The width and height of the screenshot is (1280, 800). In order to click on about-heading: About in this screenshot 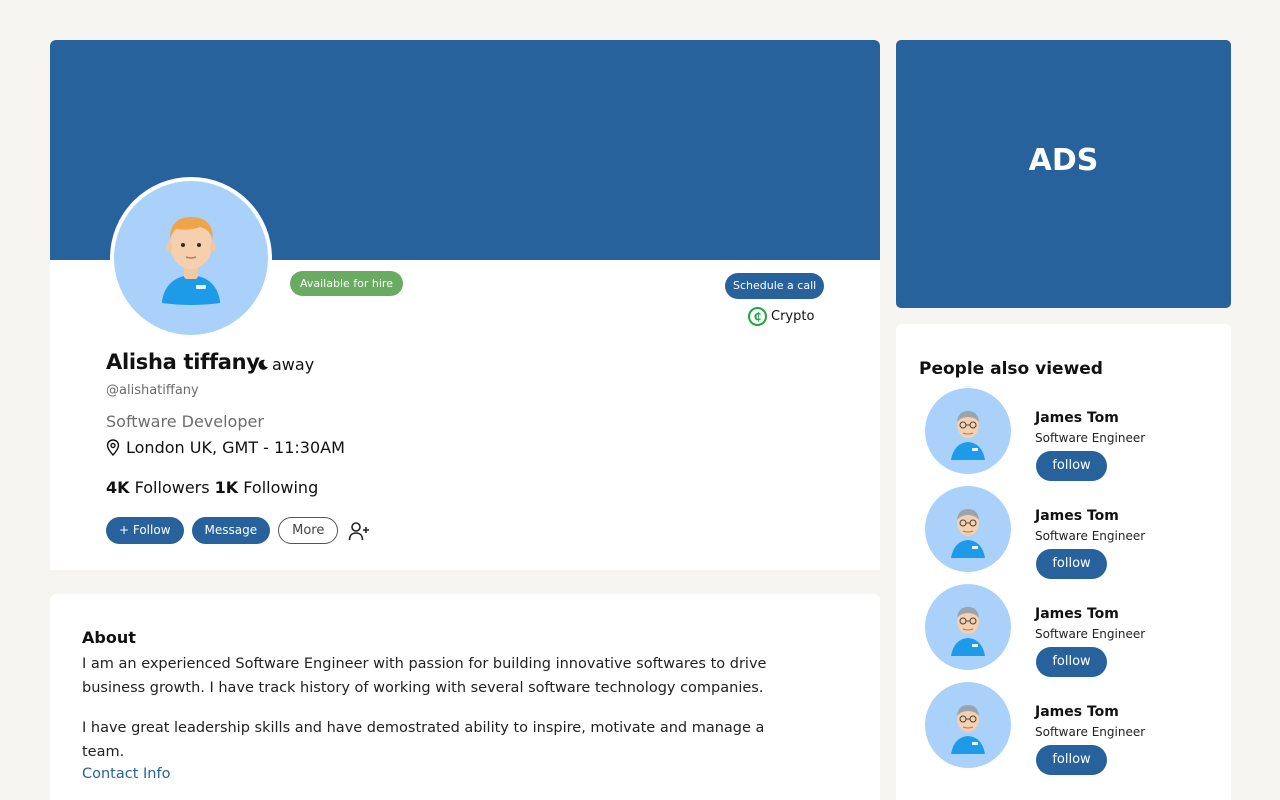, I will do `click(109, 637)`.